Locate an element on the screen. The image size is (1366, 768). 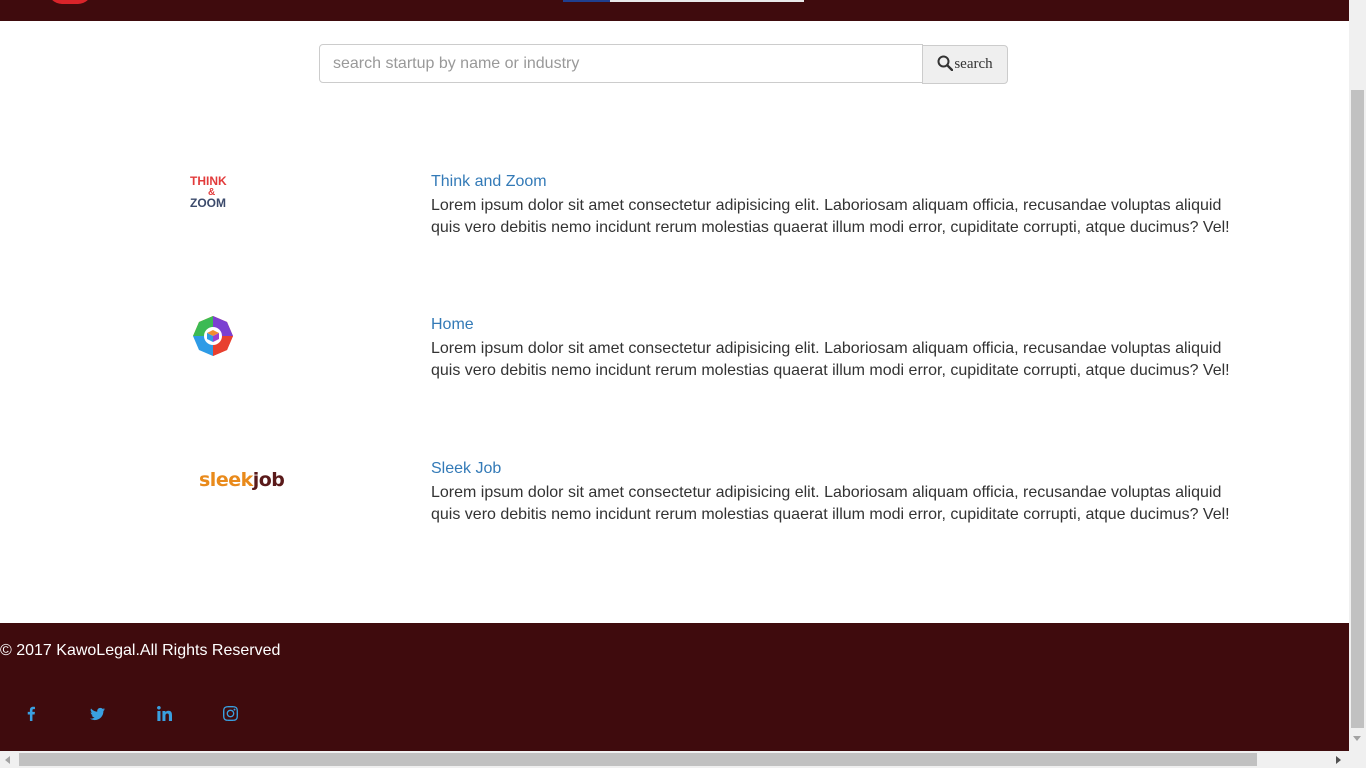
brand-logo is located at coordinates (70, 2).